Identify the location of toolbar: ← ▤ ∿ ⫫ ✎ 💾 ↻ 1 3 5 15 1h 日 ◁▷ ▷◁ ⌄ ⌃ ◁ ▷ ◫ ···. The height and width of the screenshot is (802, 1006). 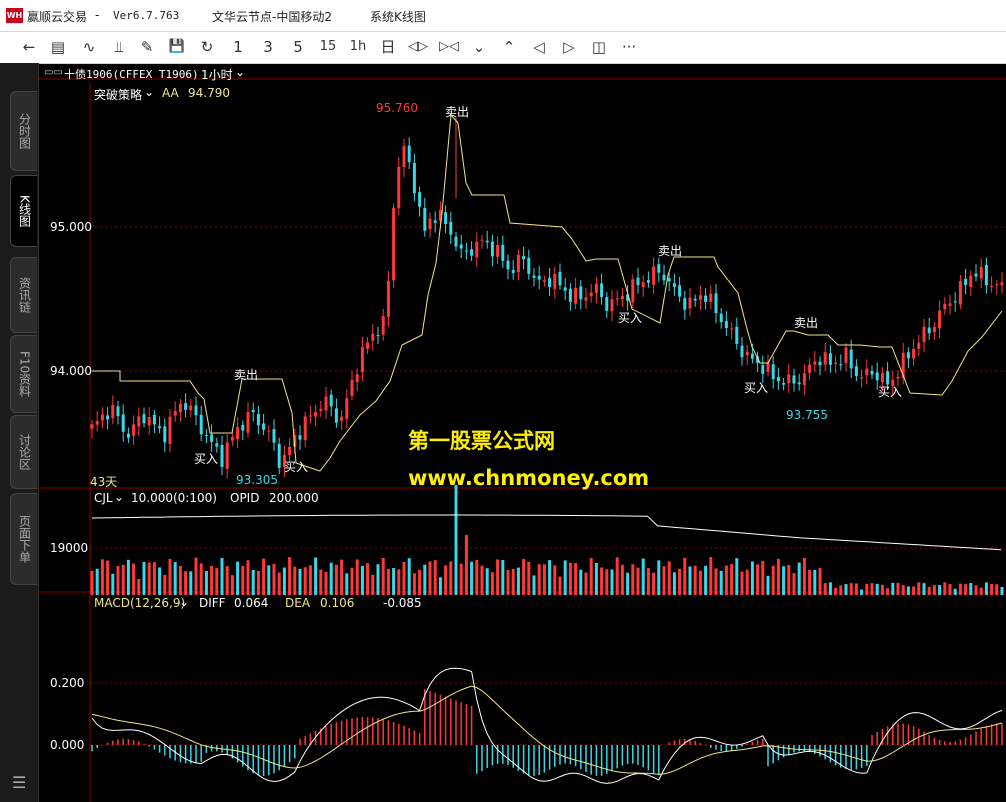
(503, 48).